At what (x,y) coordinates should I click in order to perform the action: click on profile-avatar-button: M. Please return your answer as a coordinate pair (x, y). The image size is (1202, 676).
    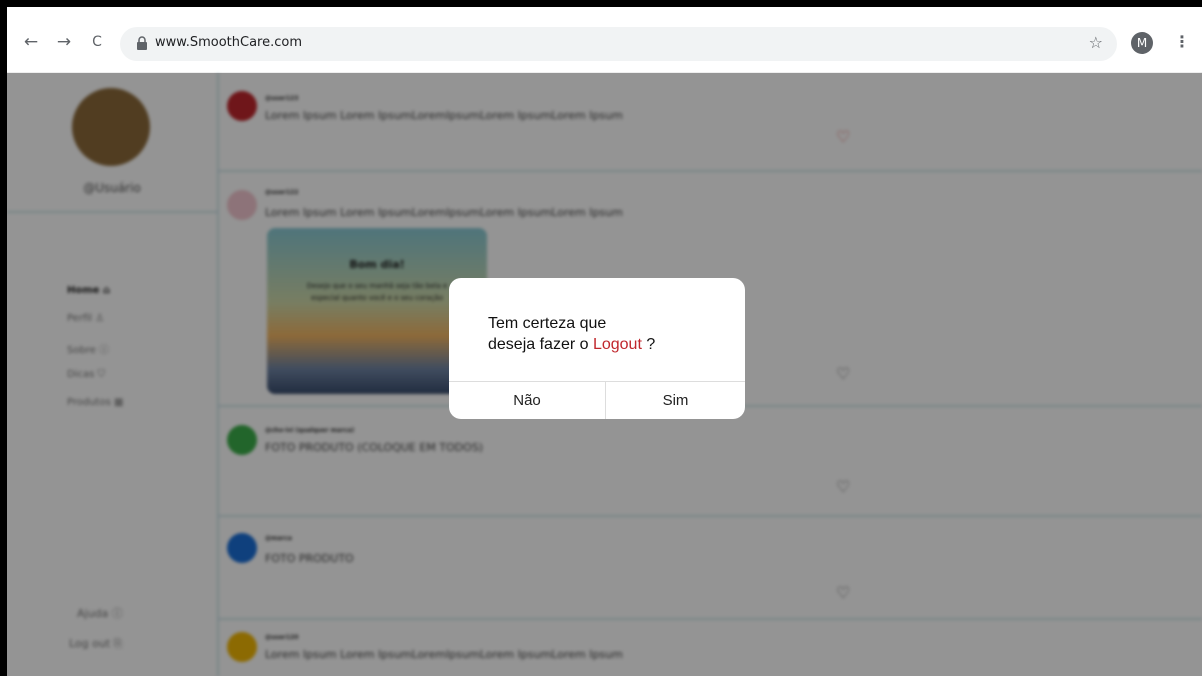
    Looking at the image, I should click on (1142, 43).